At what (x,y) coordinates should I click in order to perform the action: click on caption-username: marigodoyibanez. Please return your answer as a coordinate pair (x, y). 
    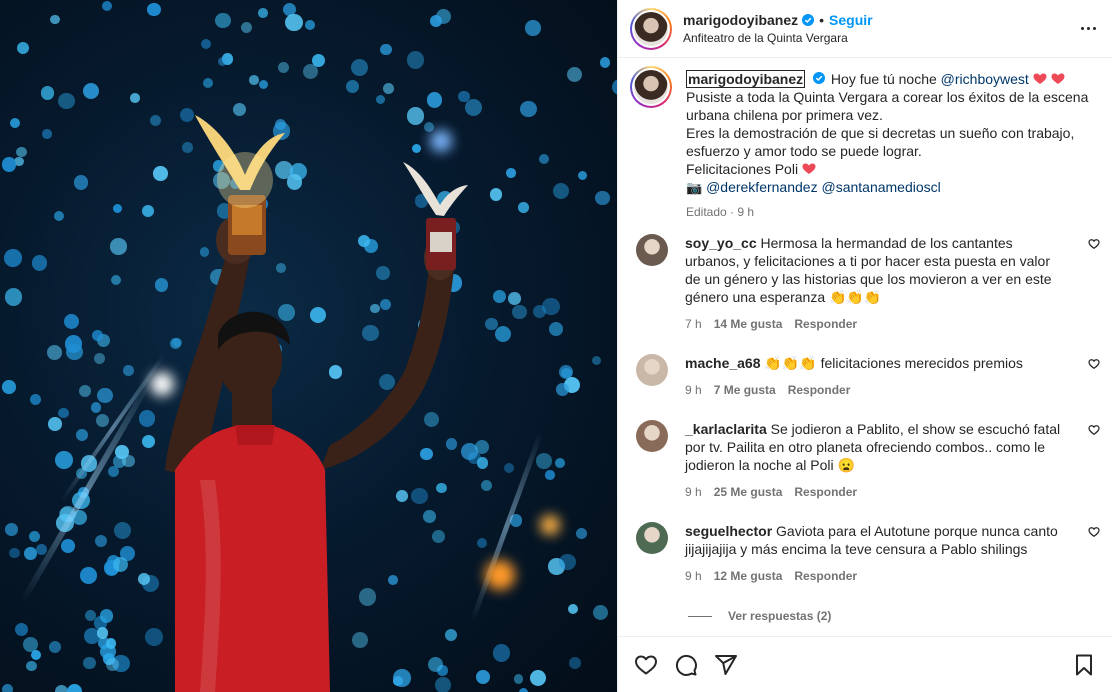
    Looking at the image, I should click on (746, 79).